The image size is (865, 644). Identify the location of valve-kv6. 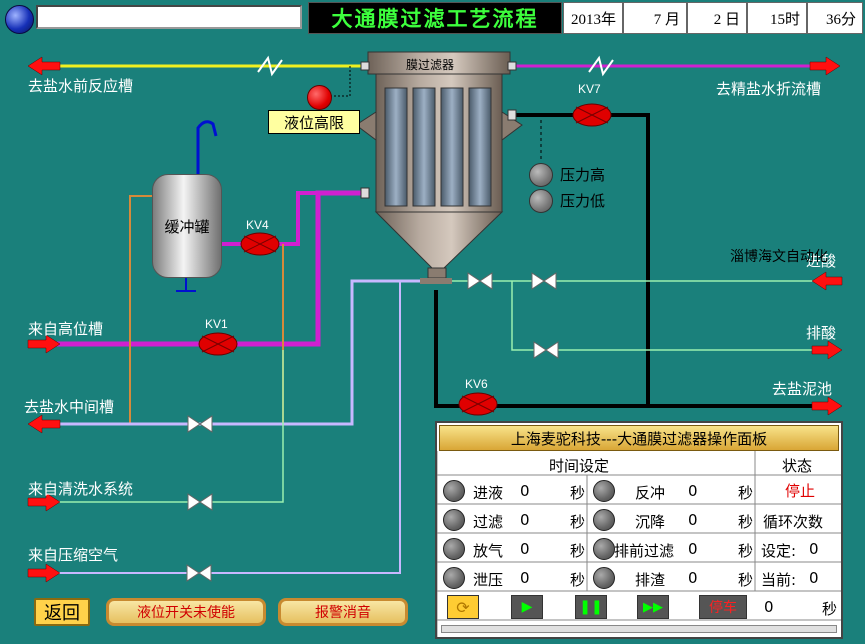
(478, 404).